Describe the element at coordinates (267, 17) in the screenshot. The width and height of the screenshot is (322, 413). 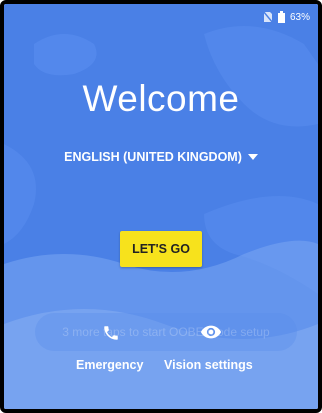
I see `no-sim-icon` at that location.